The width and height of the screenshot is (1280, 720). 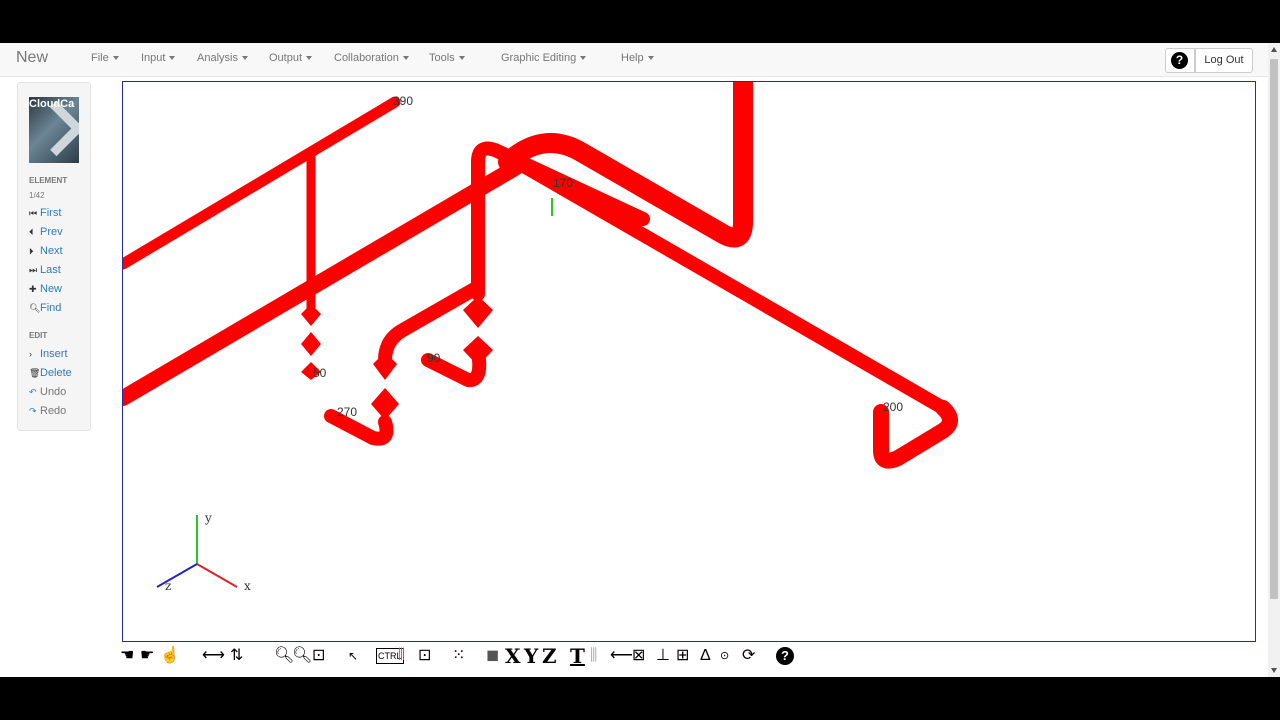 What do you see at coordinates (458, 656) in the screenshot?
I see `grid-dots-icon: ⁙` at bounding box center [458, 656].